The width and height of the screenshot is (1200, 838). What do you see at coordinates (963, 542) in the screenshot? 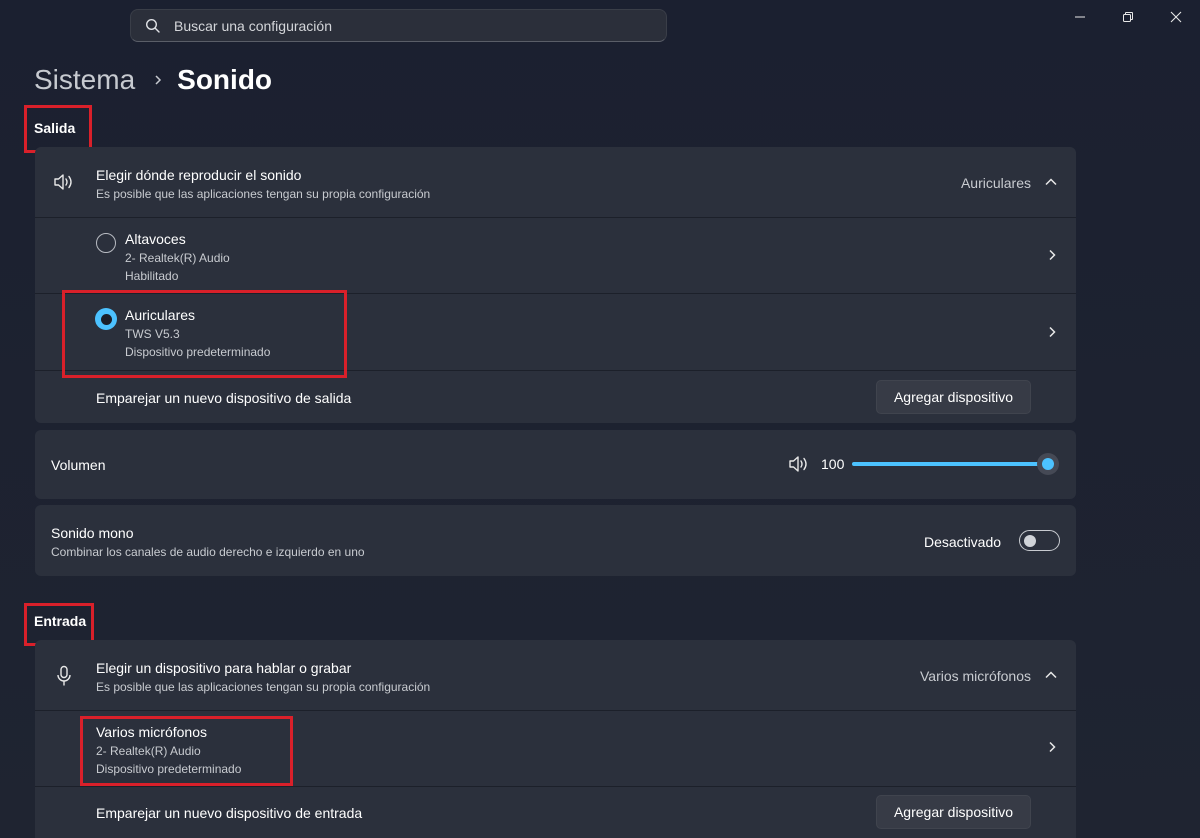
I see `mono-state-label: Desactivado` at bounding box center [963, 542].